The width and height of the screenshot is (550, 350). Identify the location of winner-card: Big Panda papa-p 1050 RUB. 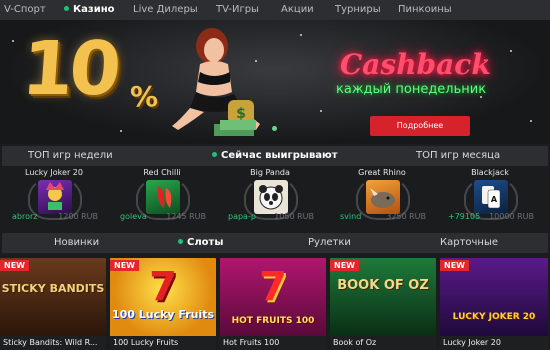
(270, 197).